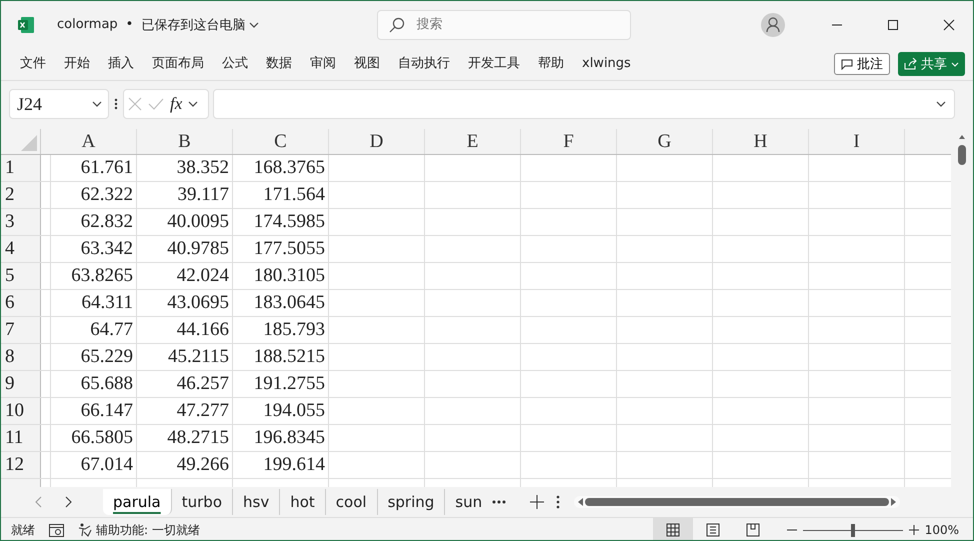 The width and height of the screenshot is (974, 541). I want to click on zoom-in-icon, so click(913, 530).